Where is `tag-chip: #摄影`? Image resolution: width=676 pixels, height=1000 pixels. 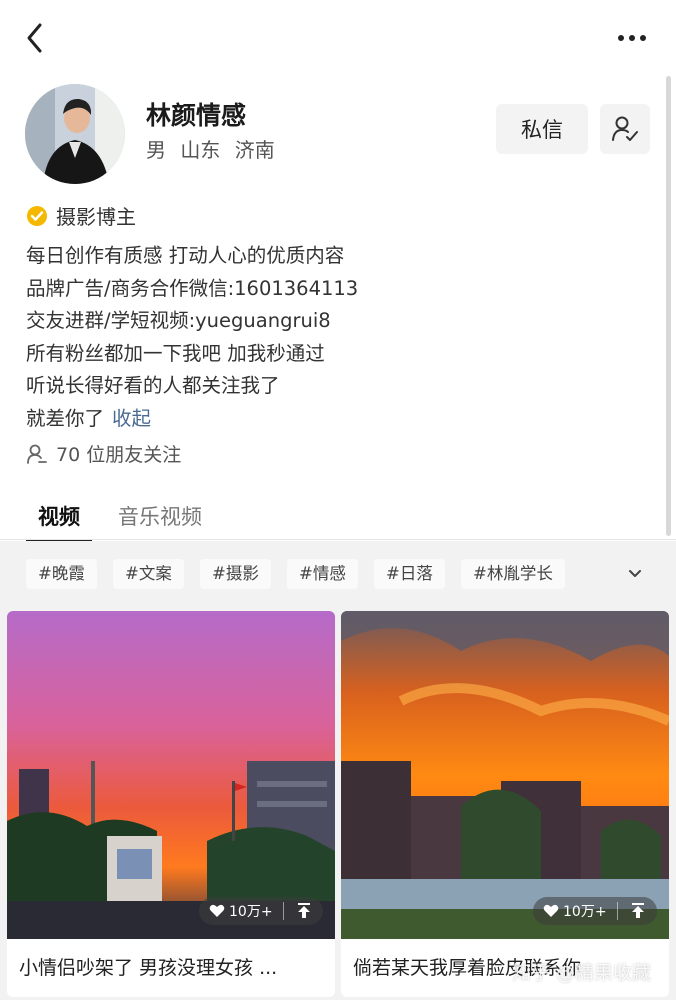
tag-chip: #摄影 is located at coordinates (235, 574).